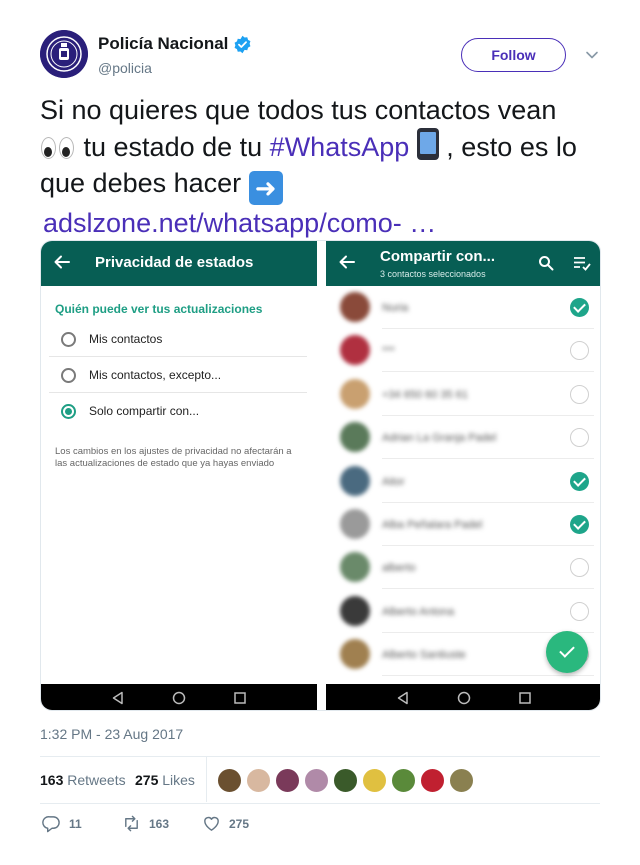 The width and height of the screenshot is (640, 865). I want to click on contact-row: Alba Peñalara Padel, so click(463, 524).